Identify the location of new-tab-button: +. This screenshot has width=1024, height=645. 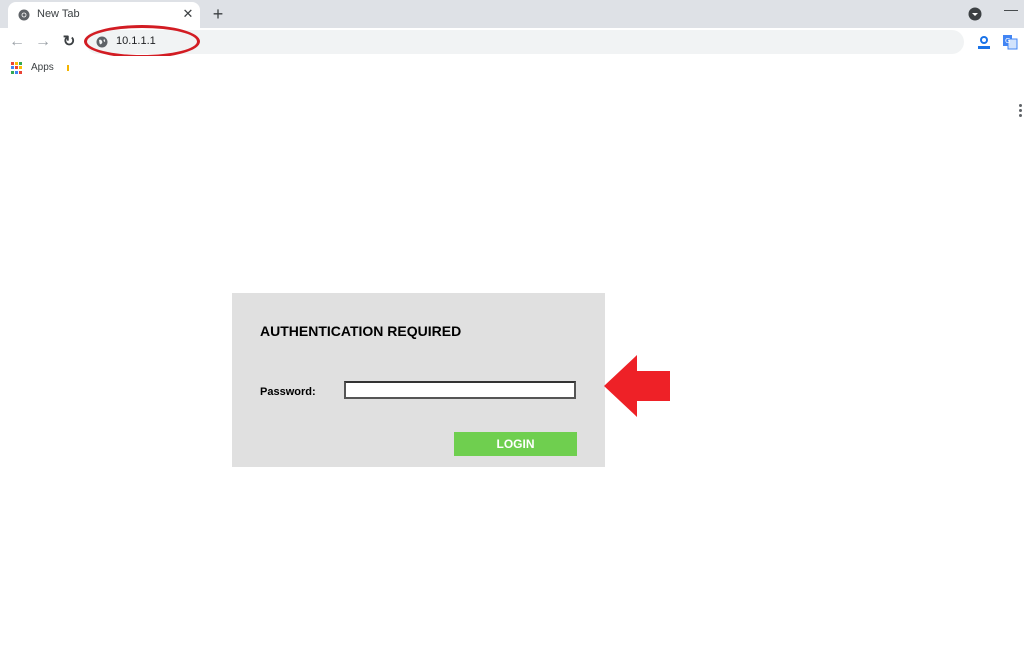
(218, 14).